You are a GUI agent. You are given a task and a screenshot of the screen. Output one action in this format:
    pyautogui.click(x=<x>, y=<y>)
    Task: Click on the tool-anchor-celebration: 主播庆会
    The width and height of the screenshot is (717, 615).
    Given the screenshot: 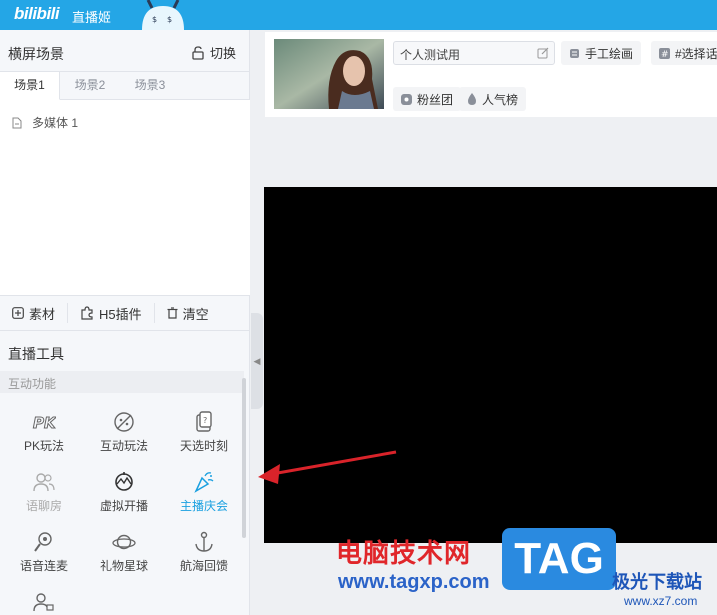 What is the action you would take?
    pyautogui.click(x=204, y=495)
    